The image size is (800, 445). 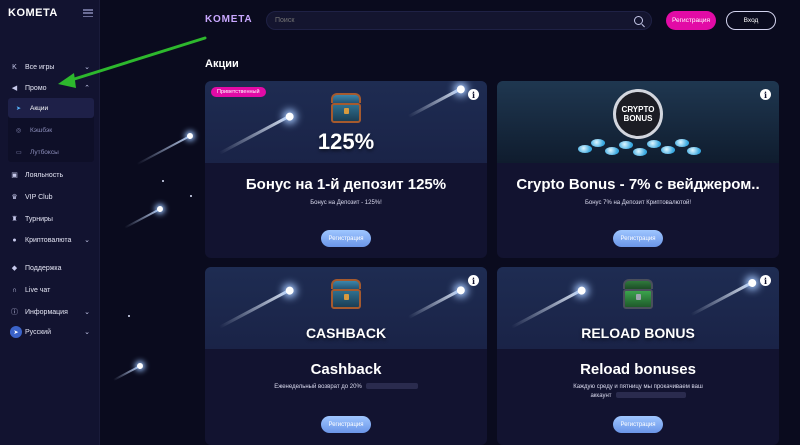 What do you see at coordinates (638, 203) in the screenshot?
I see `card-description: Бонус 7% на Депозит Криптовалютой!` at bounding box center [638, 203].